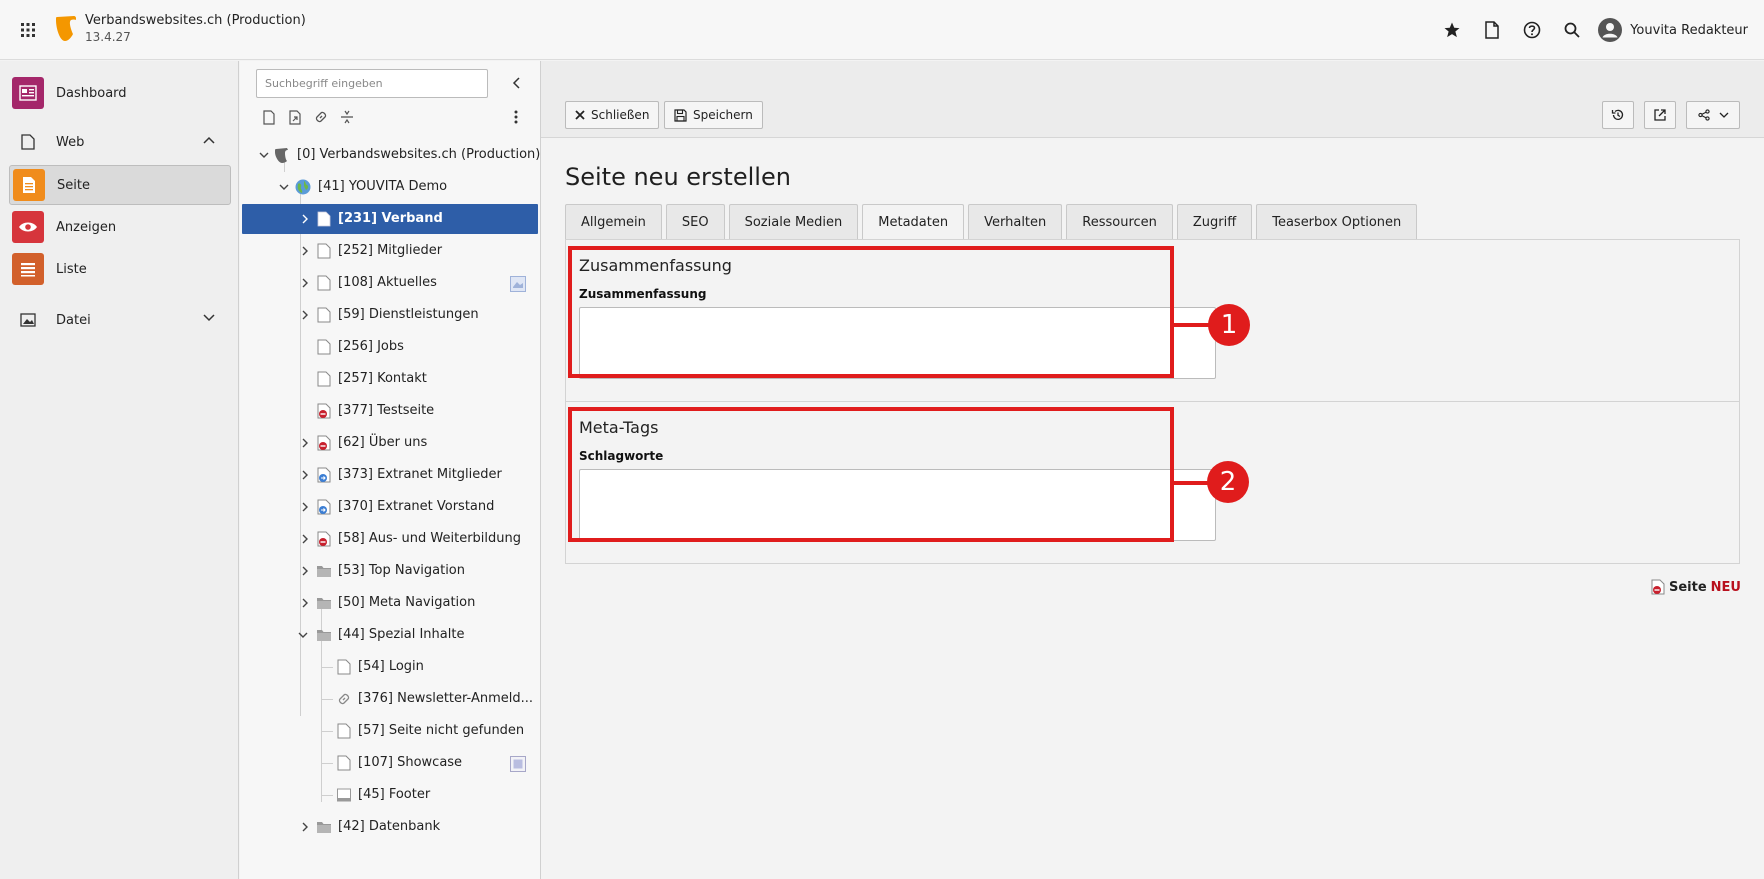 Image resolution: width=1764 pixels, height=879 pixels. I want to click on tree-node: [373] Extranet Mitglieder, so click(390, 475).